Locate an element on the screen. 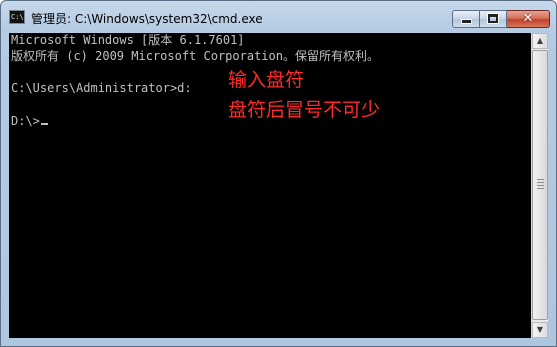  scroll-up-button: ▲ is located at coordinates (540, 41).